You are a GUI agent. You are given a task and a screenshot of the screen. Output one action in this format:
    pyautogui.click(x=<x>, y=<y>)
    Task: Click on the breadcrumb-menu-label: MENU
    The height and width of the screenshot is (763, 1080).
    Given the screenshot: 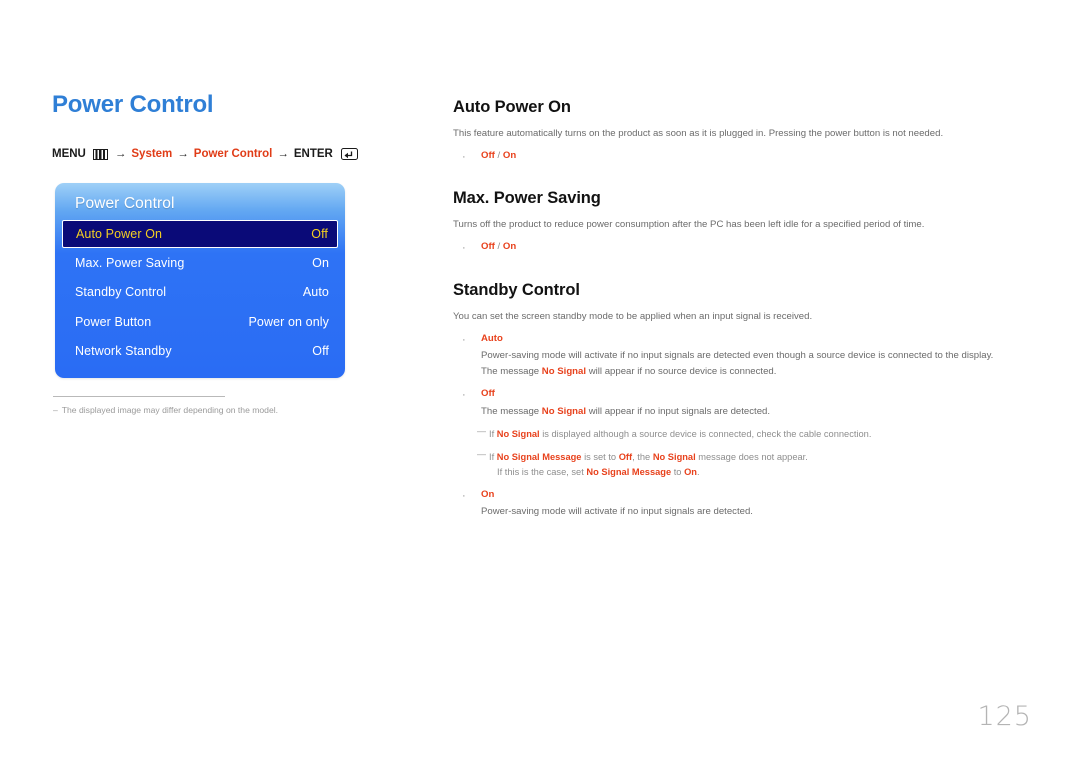 What is the action you would take?
    pyautogui.click(x=69, y=154)
    